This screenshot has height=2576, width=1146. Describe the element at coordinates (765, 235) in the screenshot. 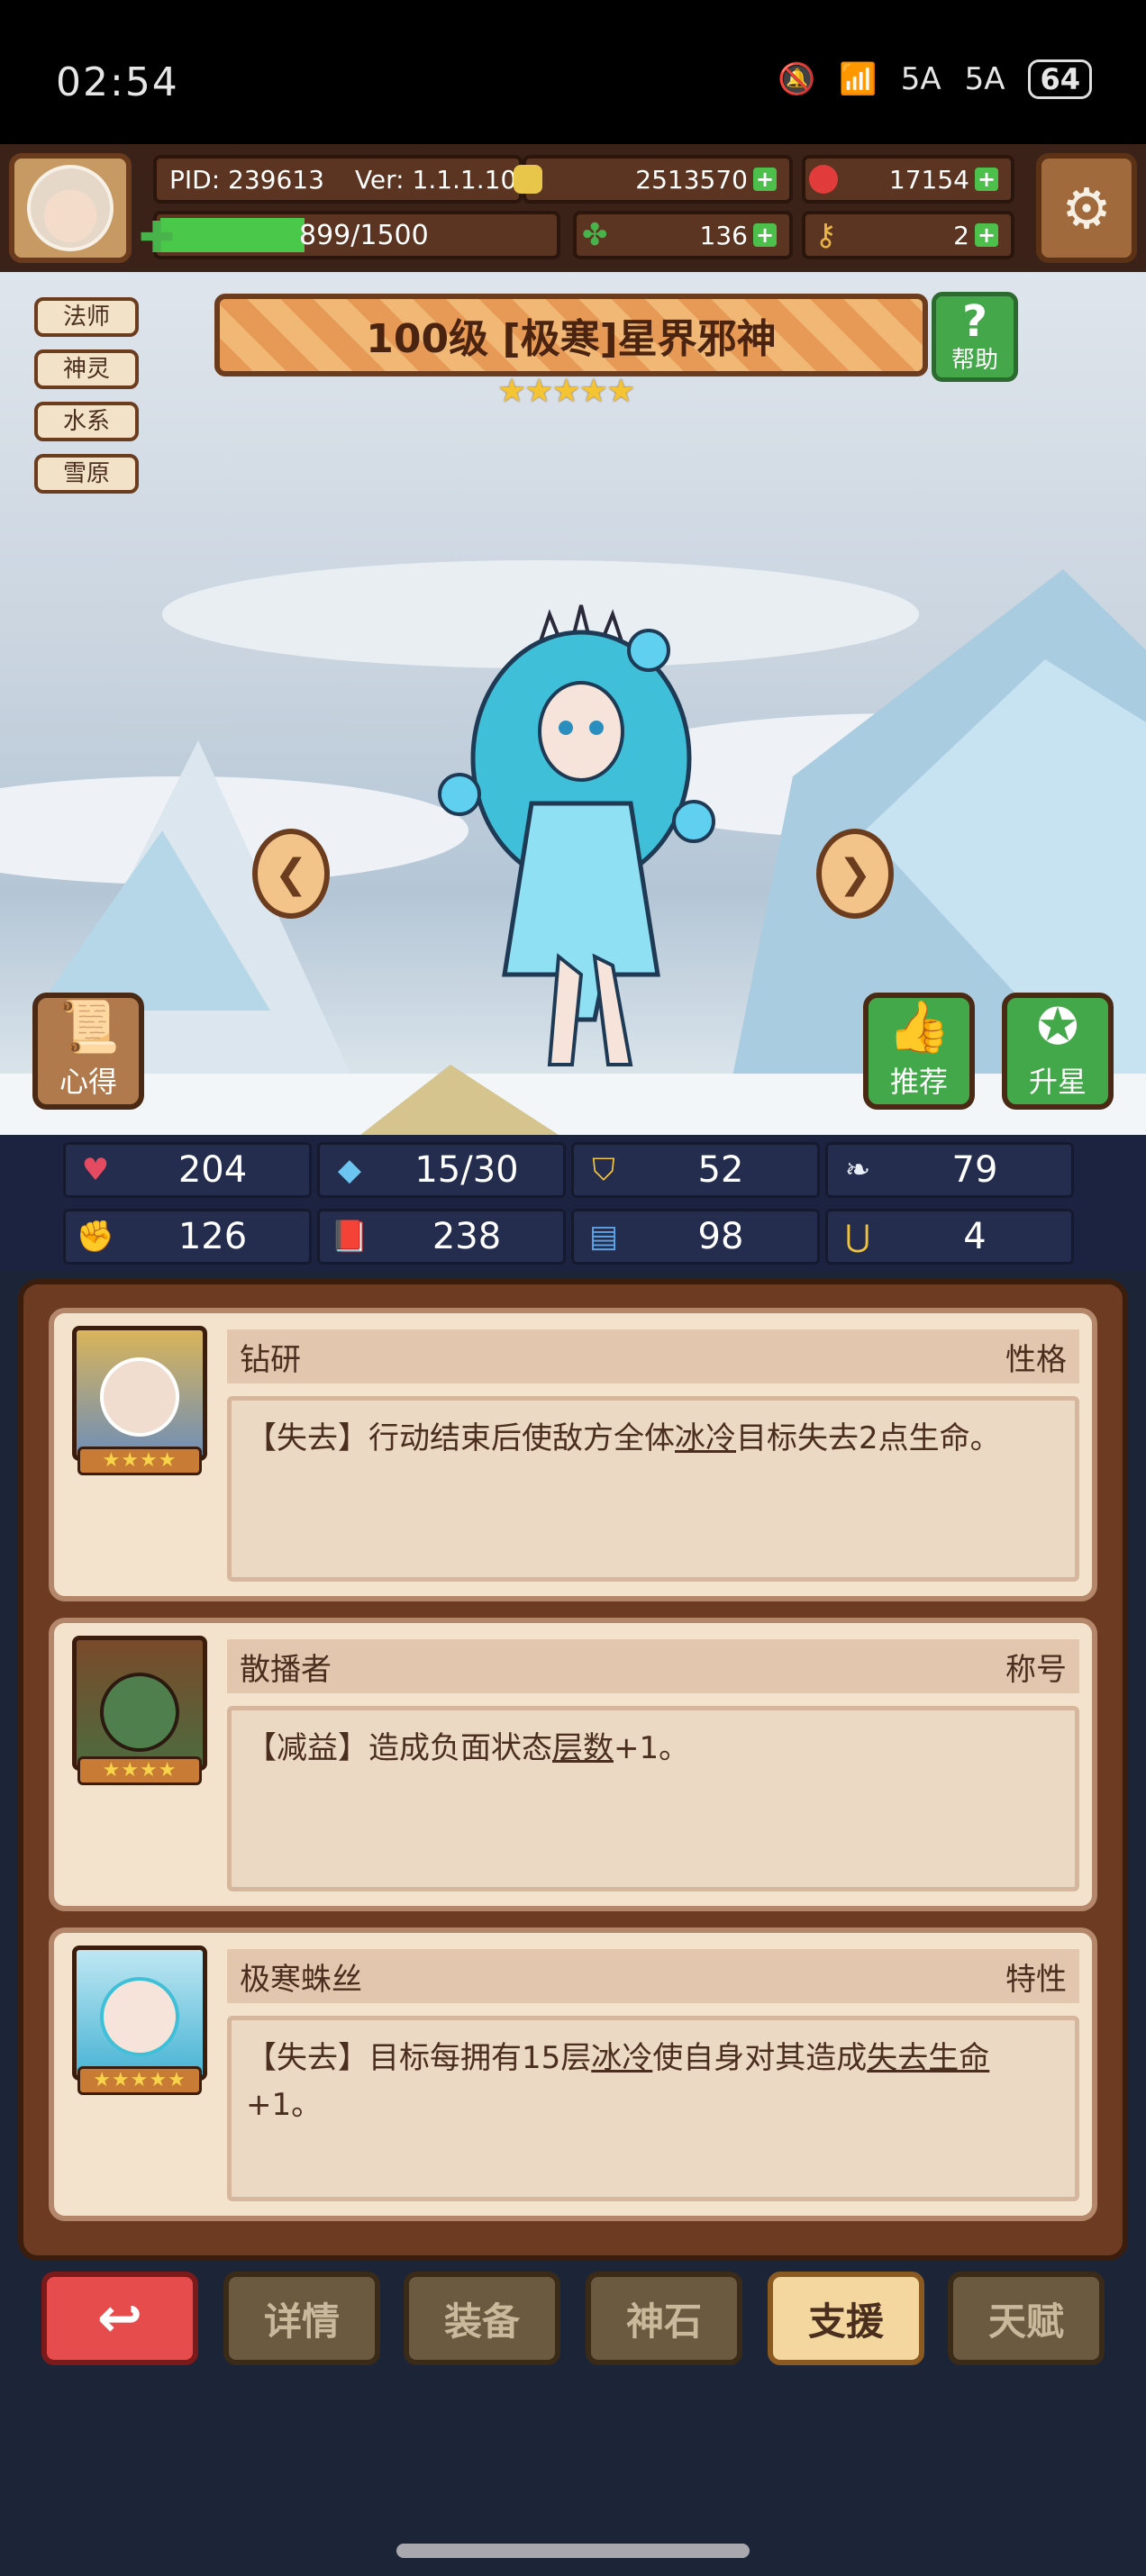

I see `add-clover-button: +` at that location.